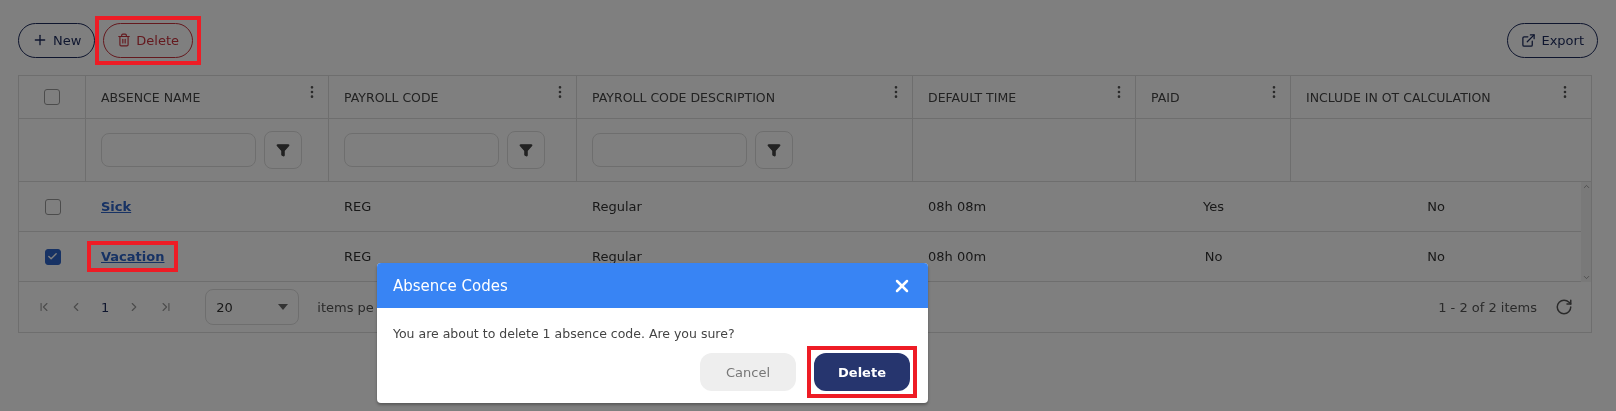  I want to click on trash-icon, so click(124, 40).